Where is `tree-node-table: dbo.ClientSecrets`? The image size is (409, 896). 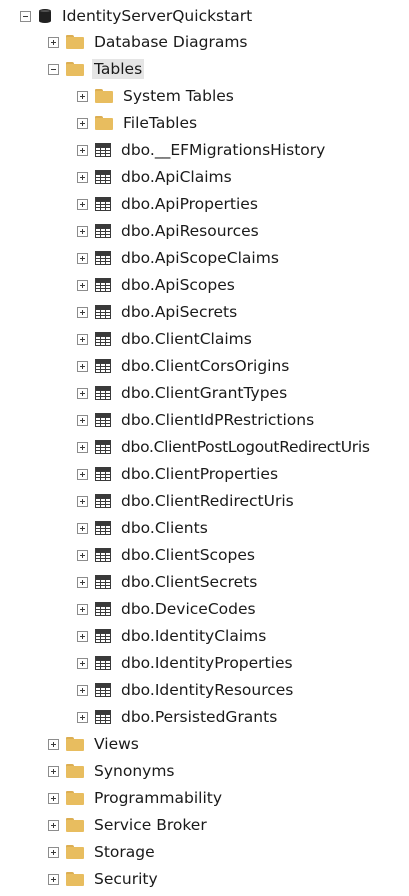
tree-node-table: dbo.ClientSecrets is located at coordinates (168, 582).